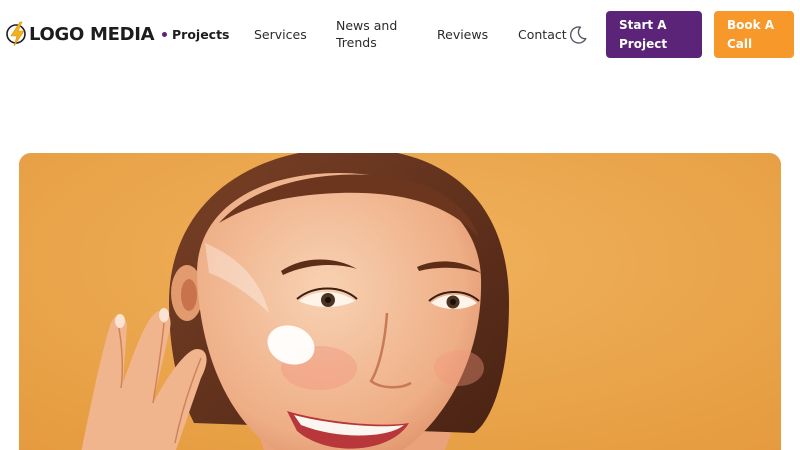 The image size is (800, 450). I want to click on nav-reviews: Reviews, so click(462, 34).